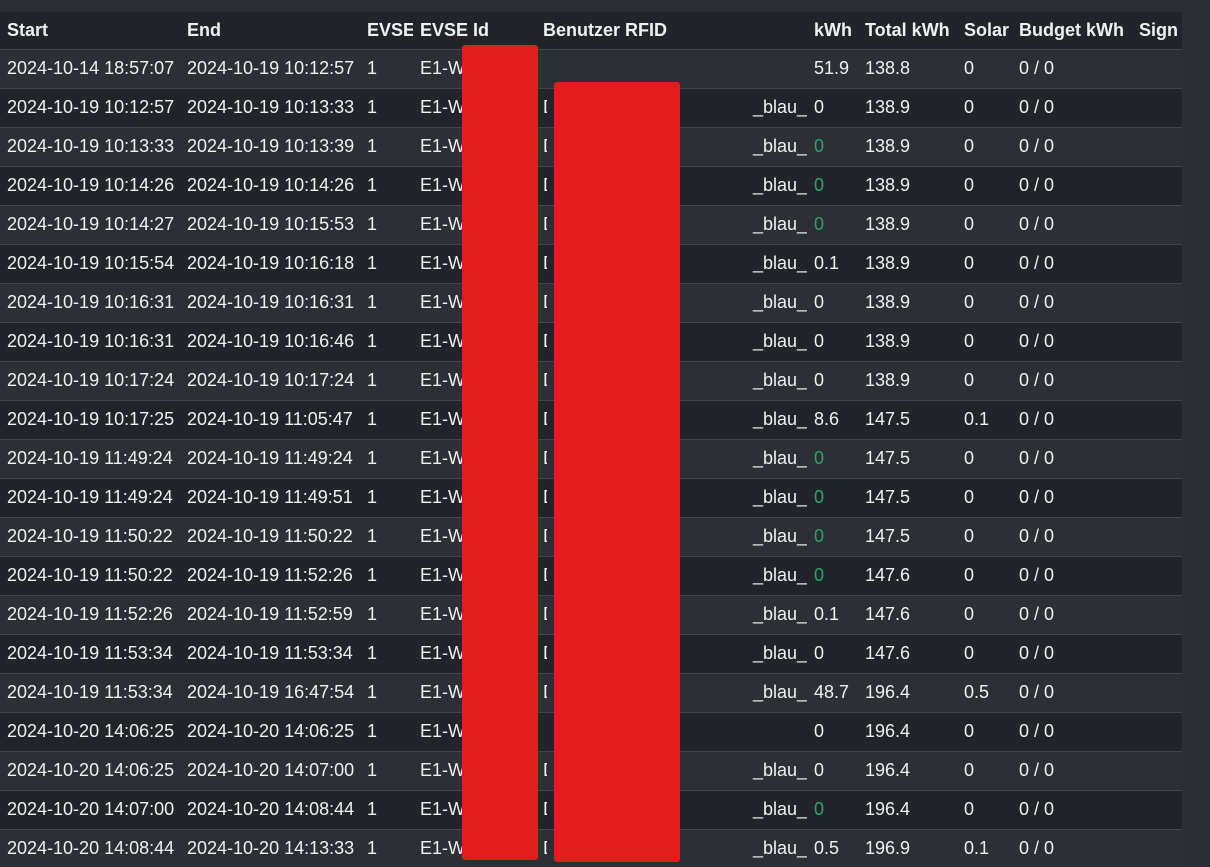  Describe the element at coordinates (977, 848) in the screenshot. I see `cell-solar: 0.1` at that location.